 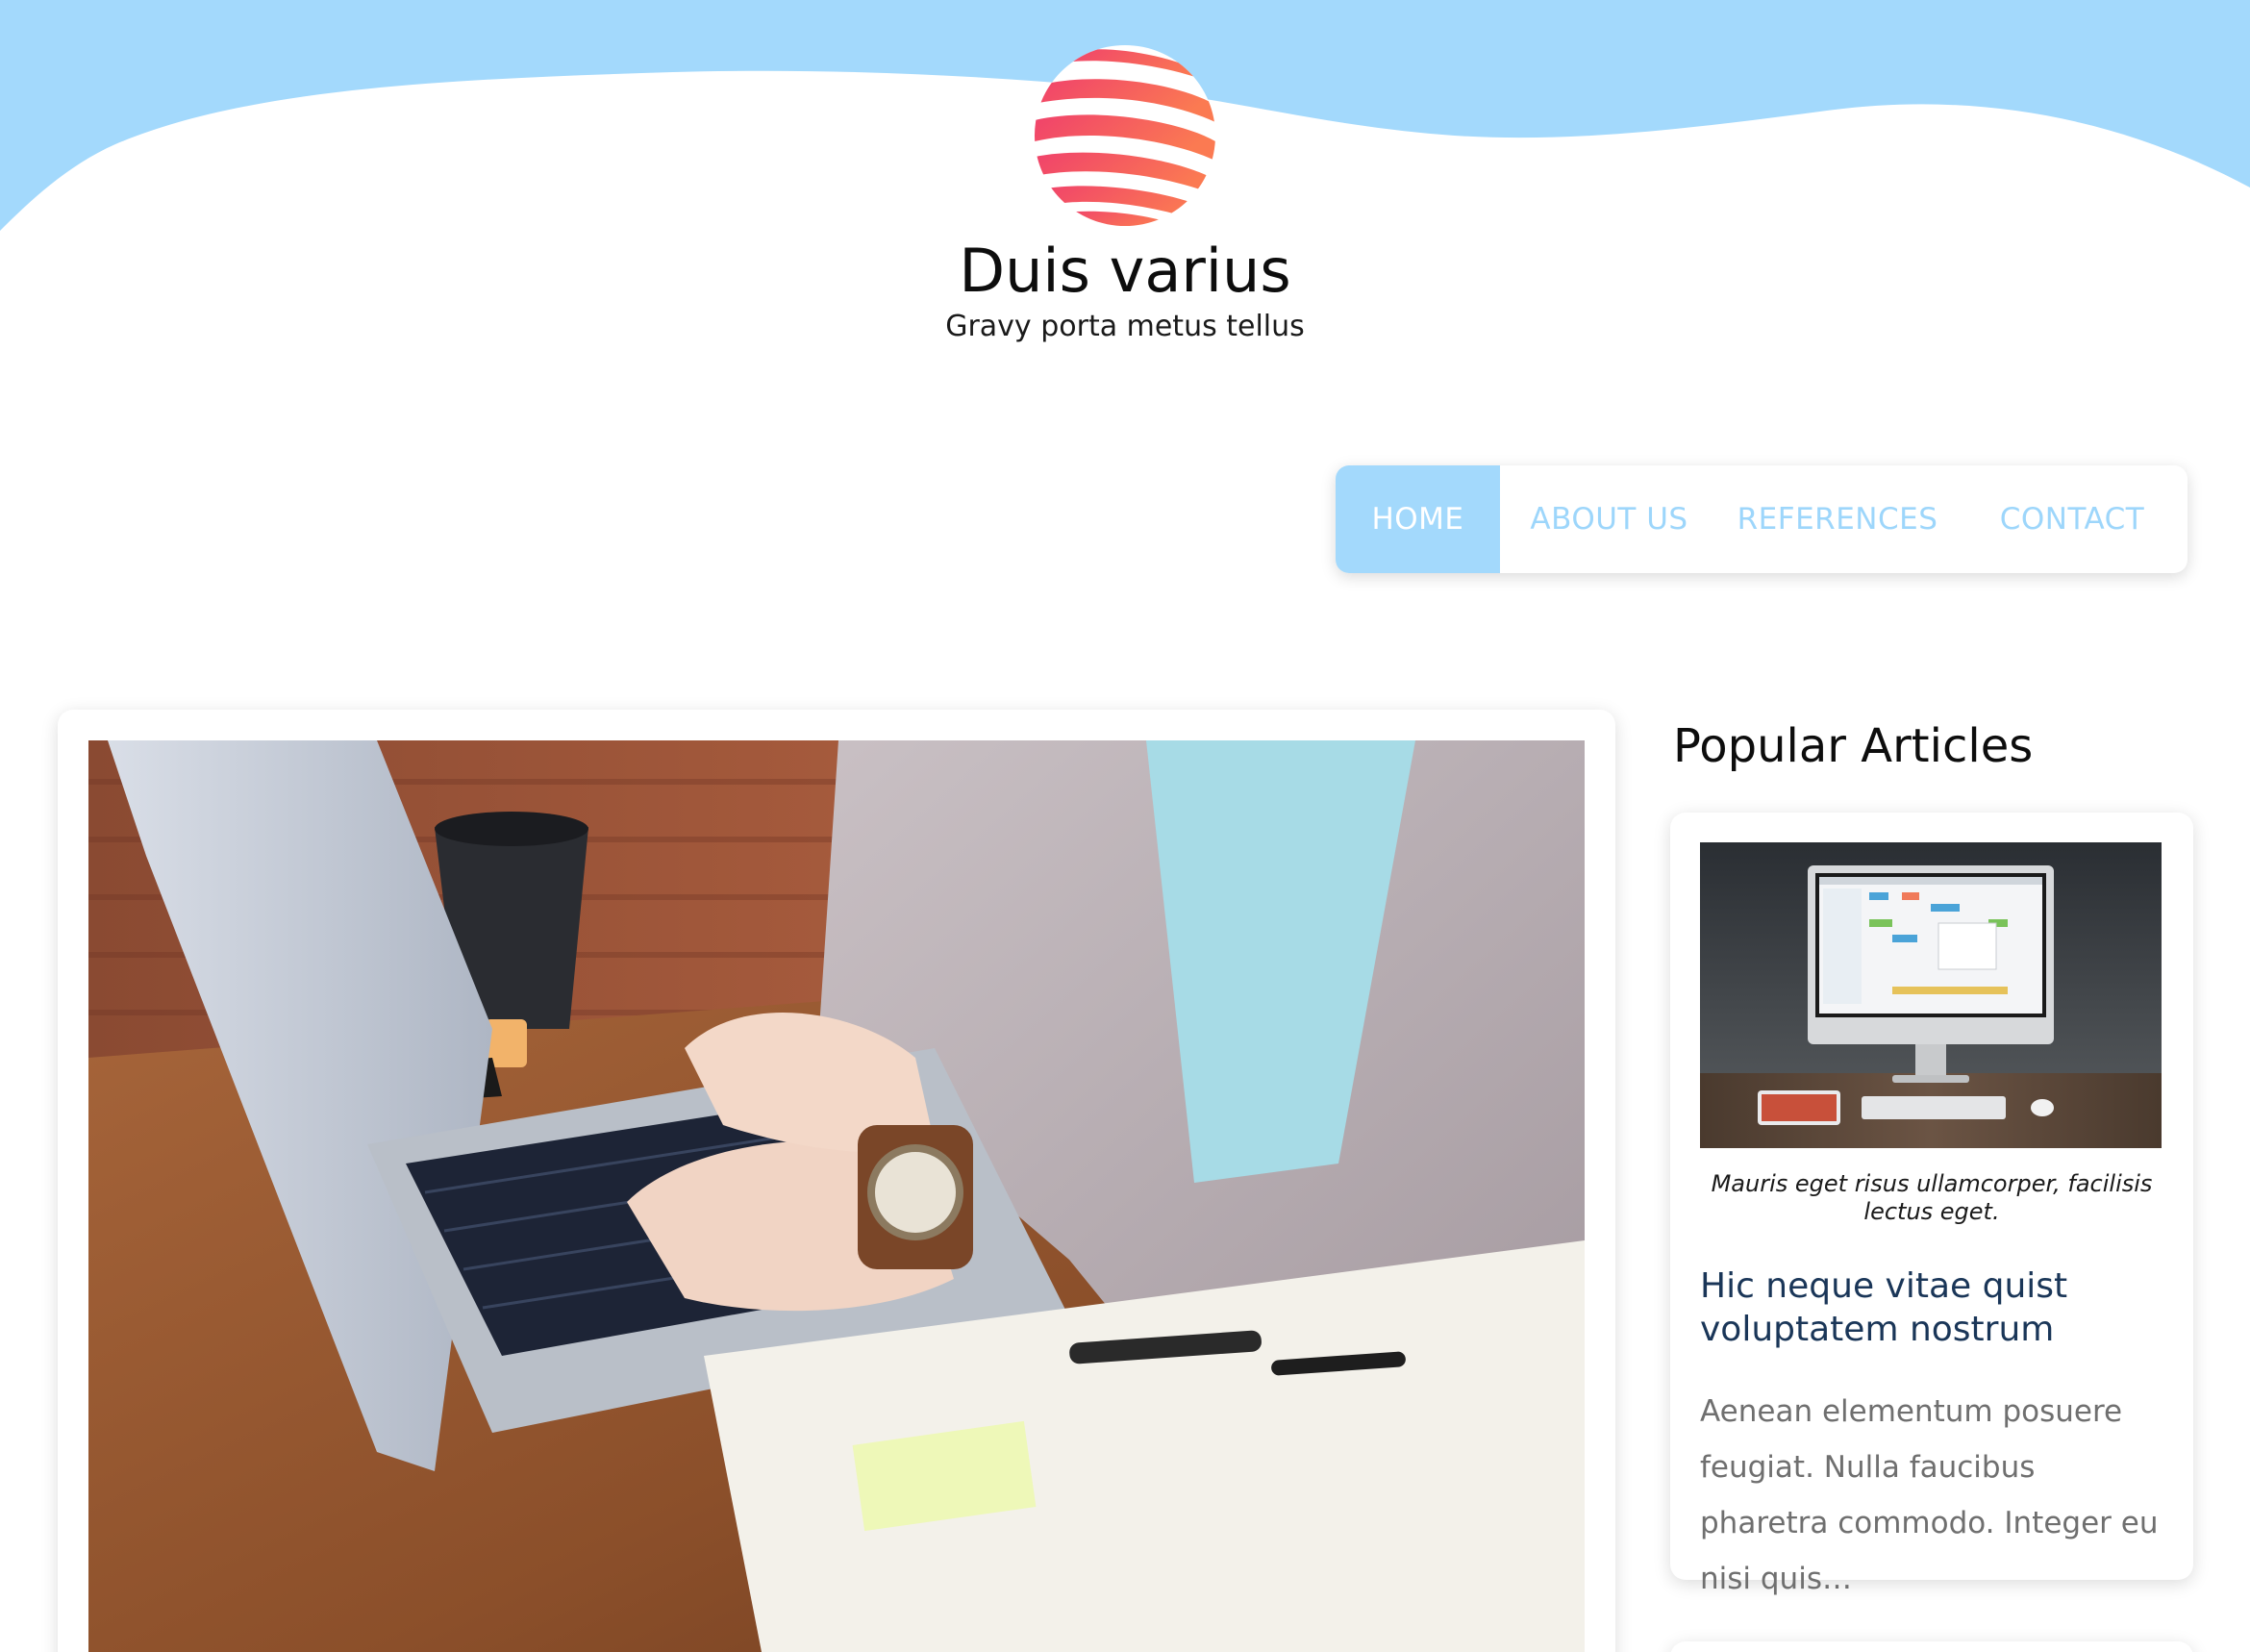 What do you see at coordinates (1854, 746) in the screenshot?
I see `sidebar-heading: Popular Articles` at bounding box center [1854, 746].